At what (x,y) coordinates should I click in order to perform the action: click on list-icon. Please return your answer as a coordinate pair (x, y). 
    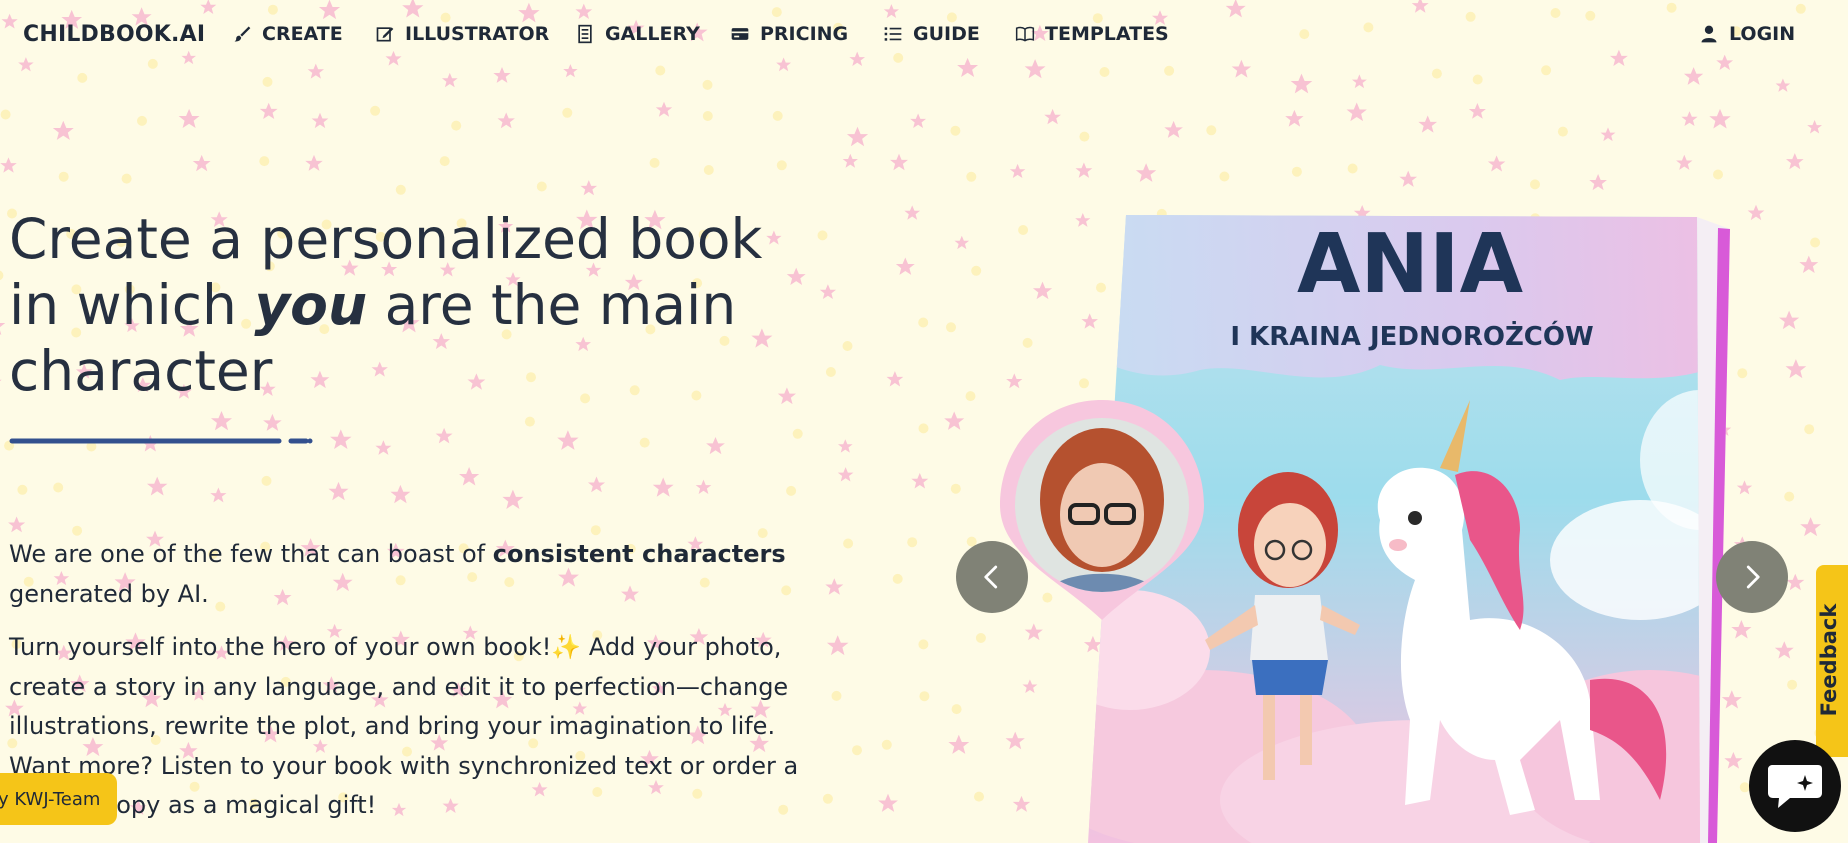
    Looking at the image, I should click on (893, 34).